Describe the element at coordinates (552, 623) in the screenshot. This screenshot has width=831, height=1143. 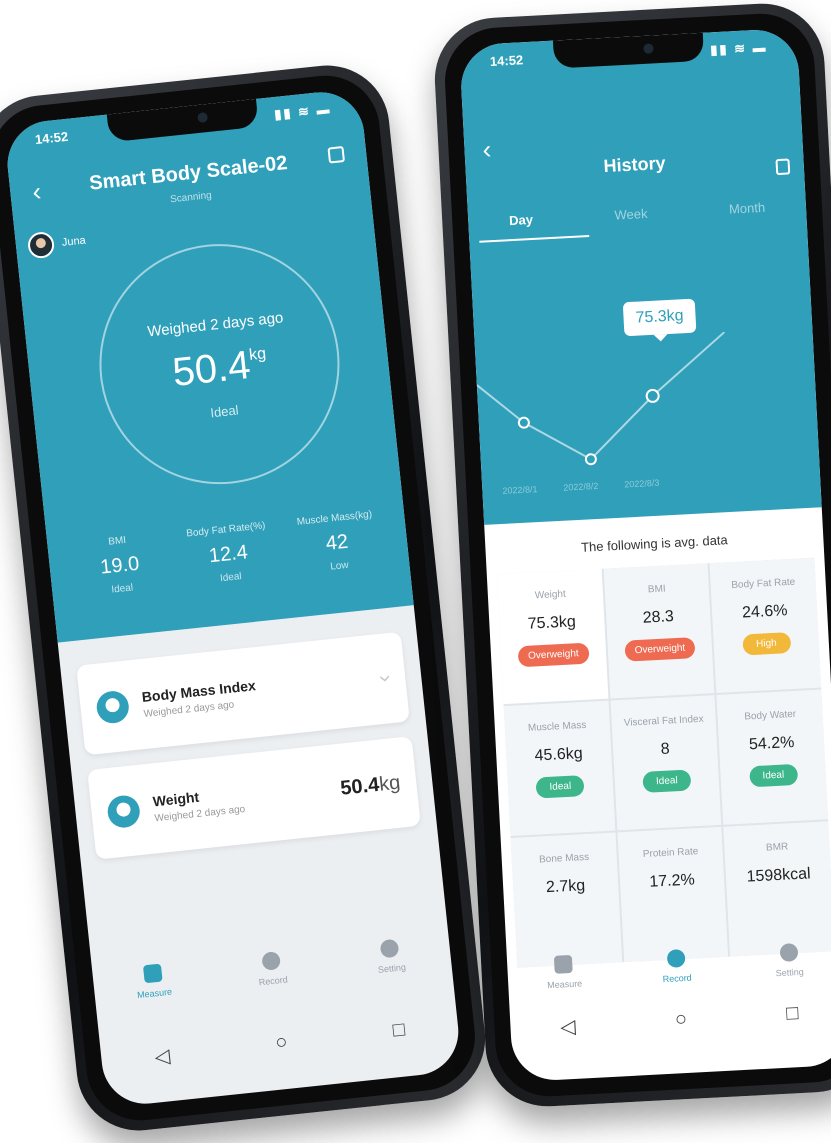
I see `cell-value: 75.3kg` at that location.